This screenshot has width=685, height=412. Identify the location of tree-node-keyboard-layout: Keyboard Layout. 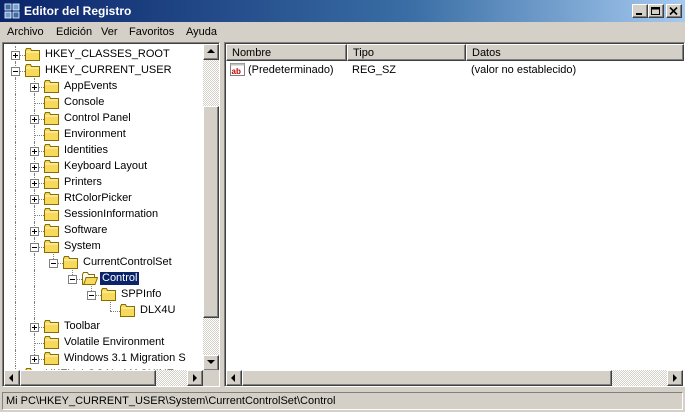
(104, 166).